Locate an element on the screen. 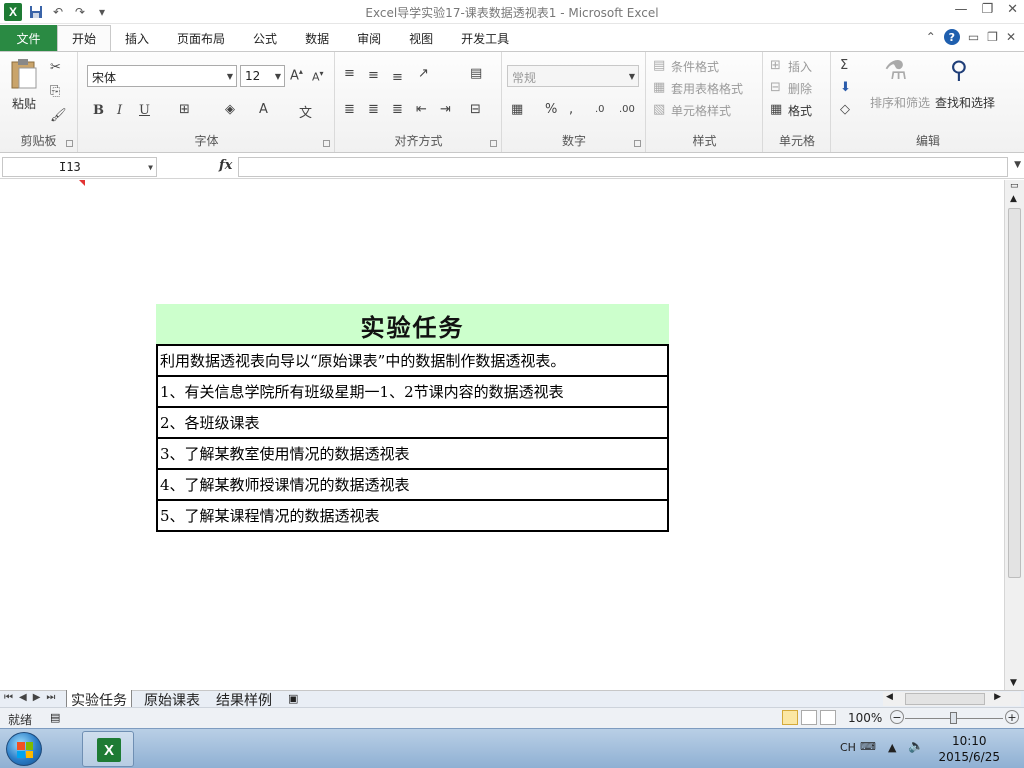 This screenshot has width=1024, height=768. scroll-down-icon: ▼ is located at coordinates (1013, 683).